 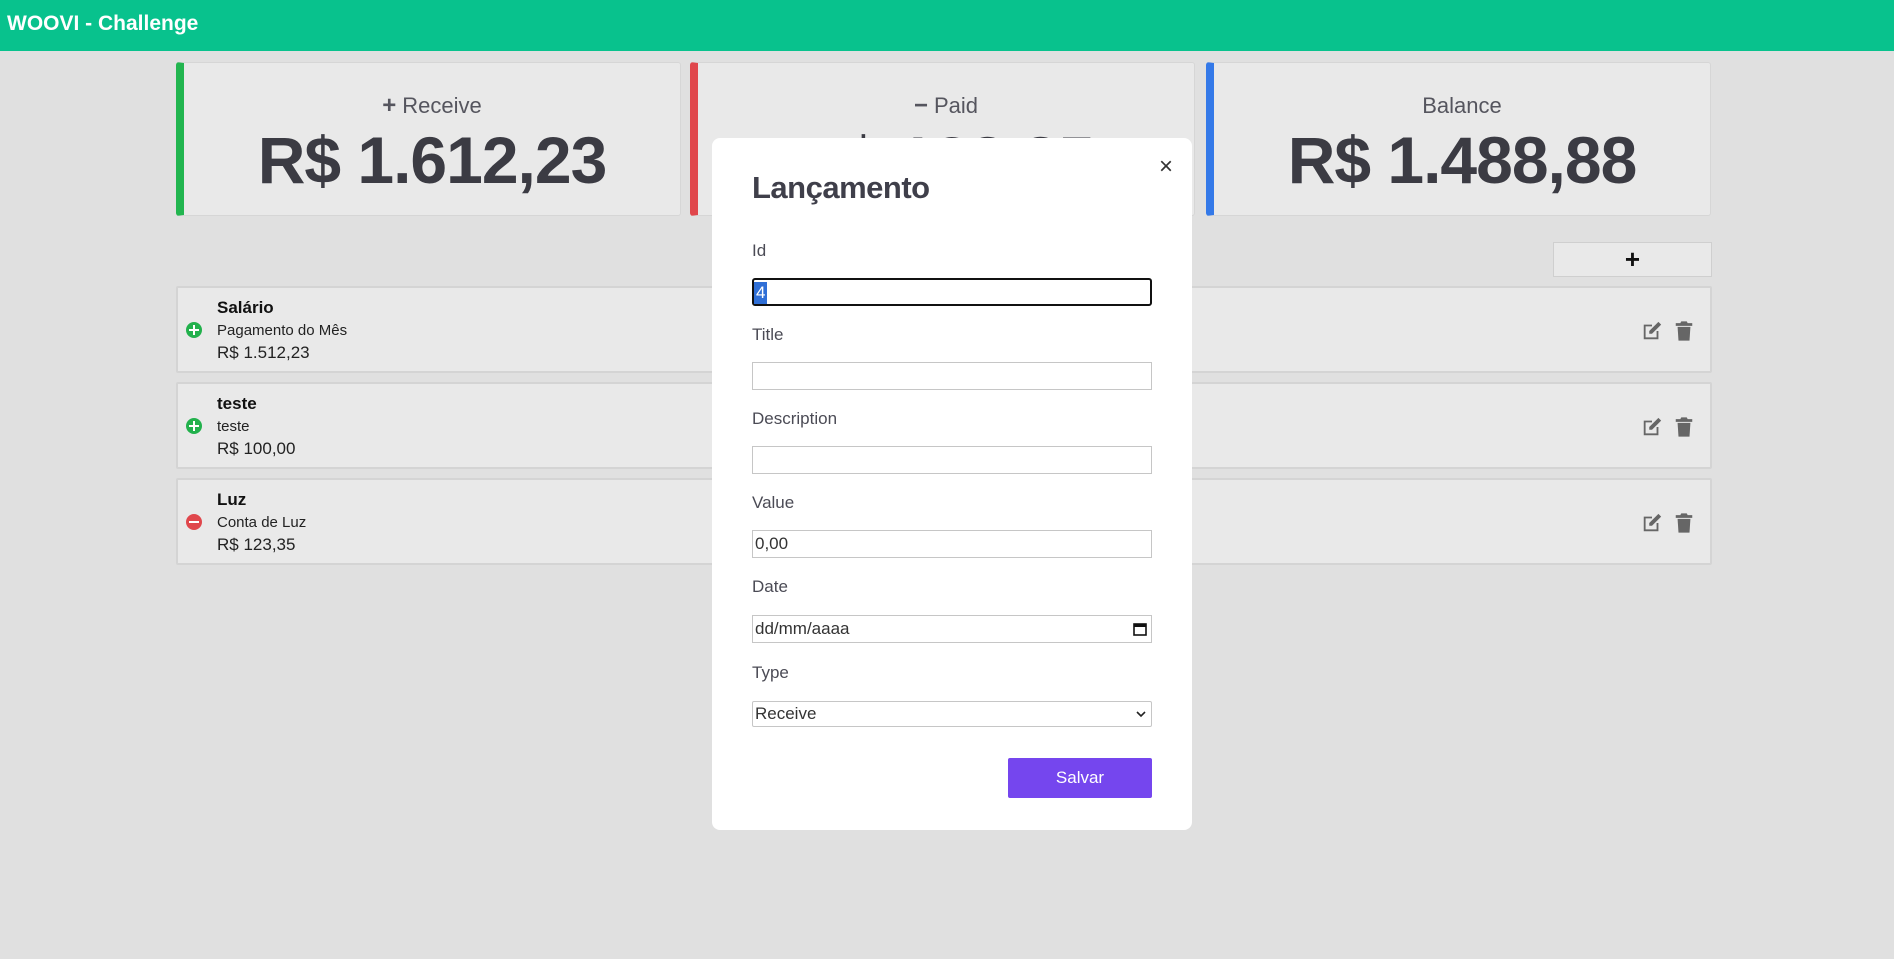 What do you see at coordinates (1462, 105) in the screenshot?
I see `balance-label: Balance` at bounding box center [1462, 105].